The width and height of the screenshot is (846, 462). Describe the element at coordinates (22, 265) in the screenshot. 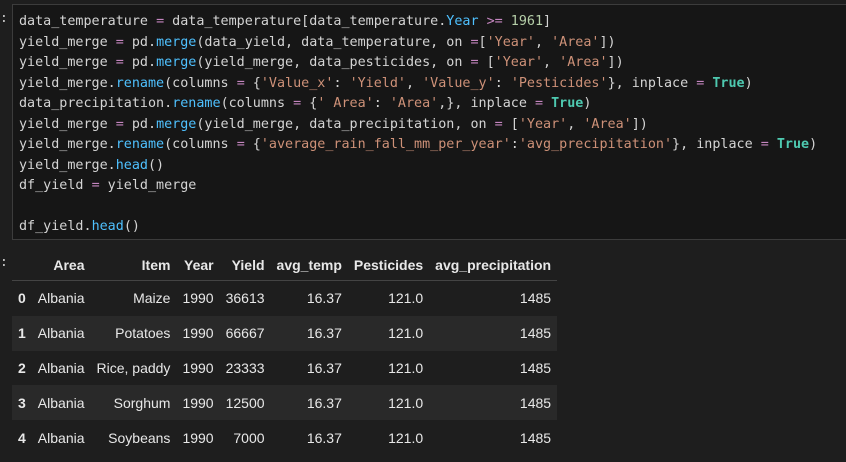

I see `index-header` at that location.